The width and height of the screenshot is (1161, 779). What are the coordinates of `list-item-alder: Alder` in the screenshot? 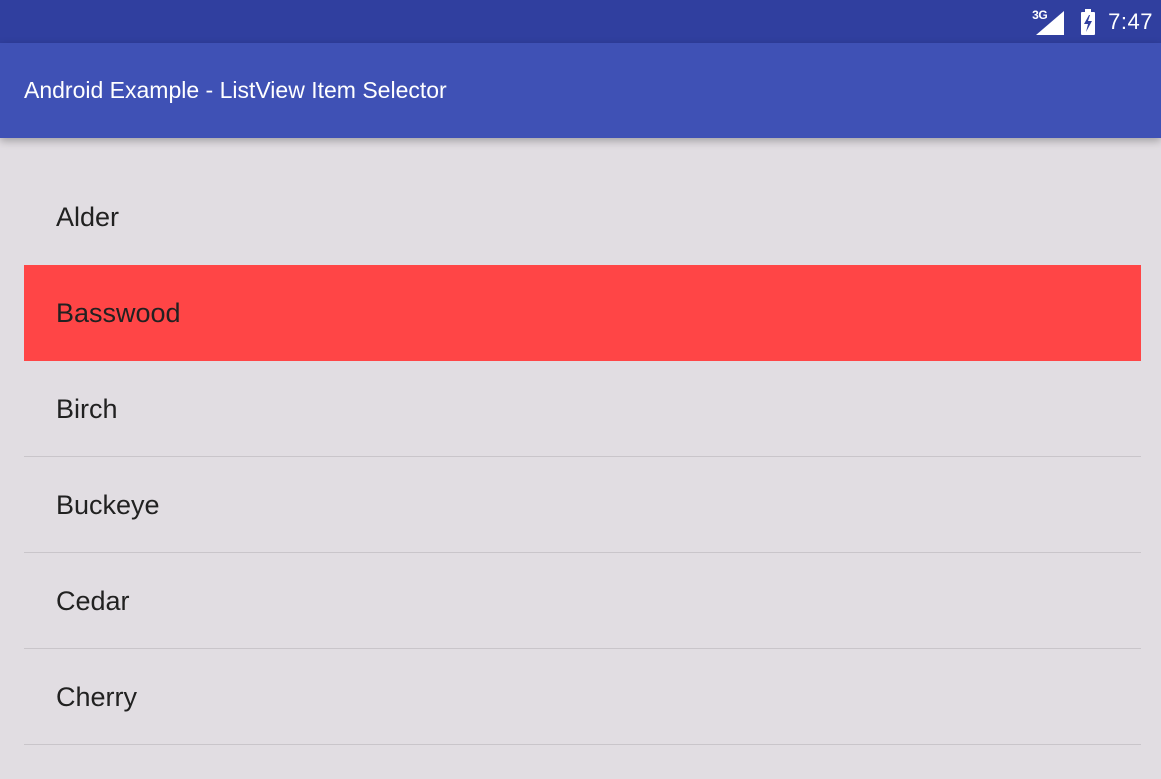 It's located at (582, 217).